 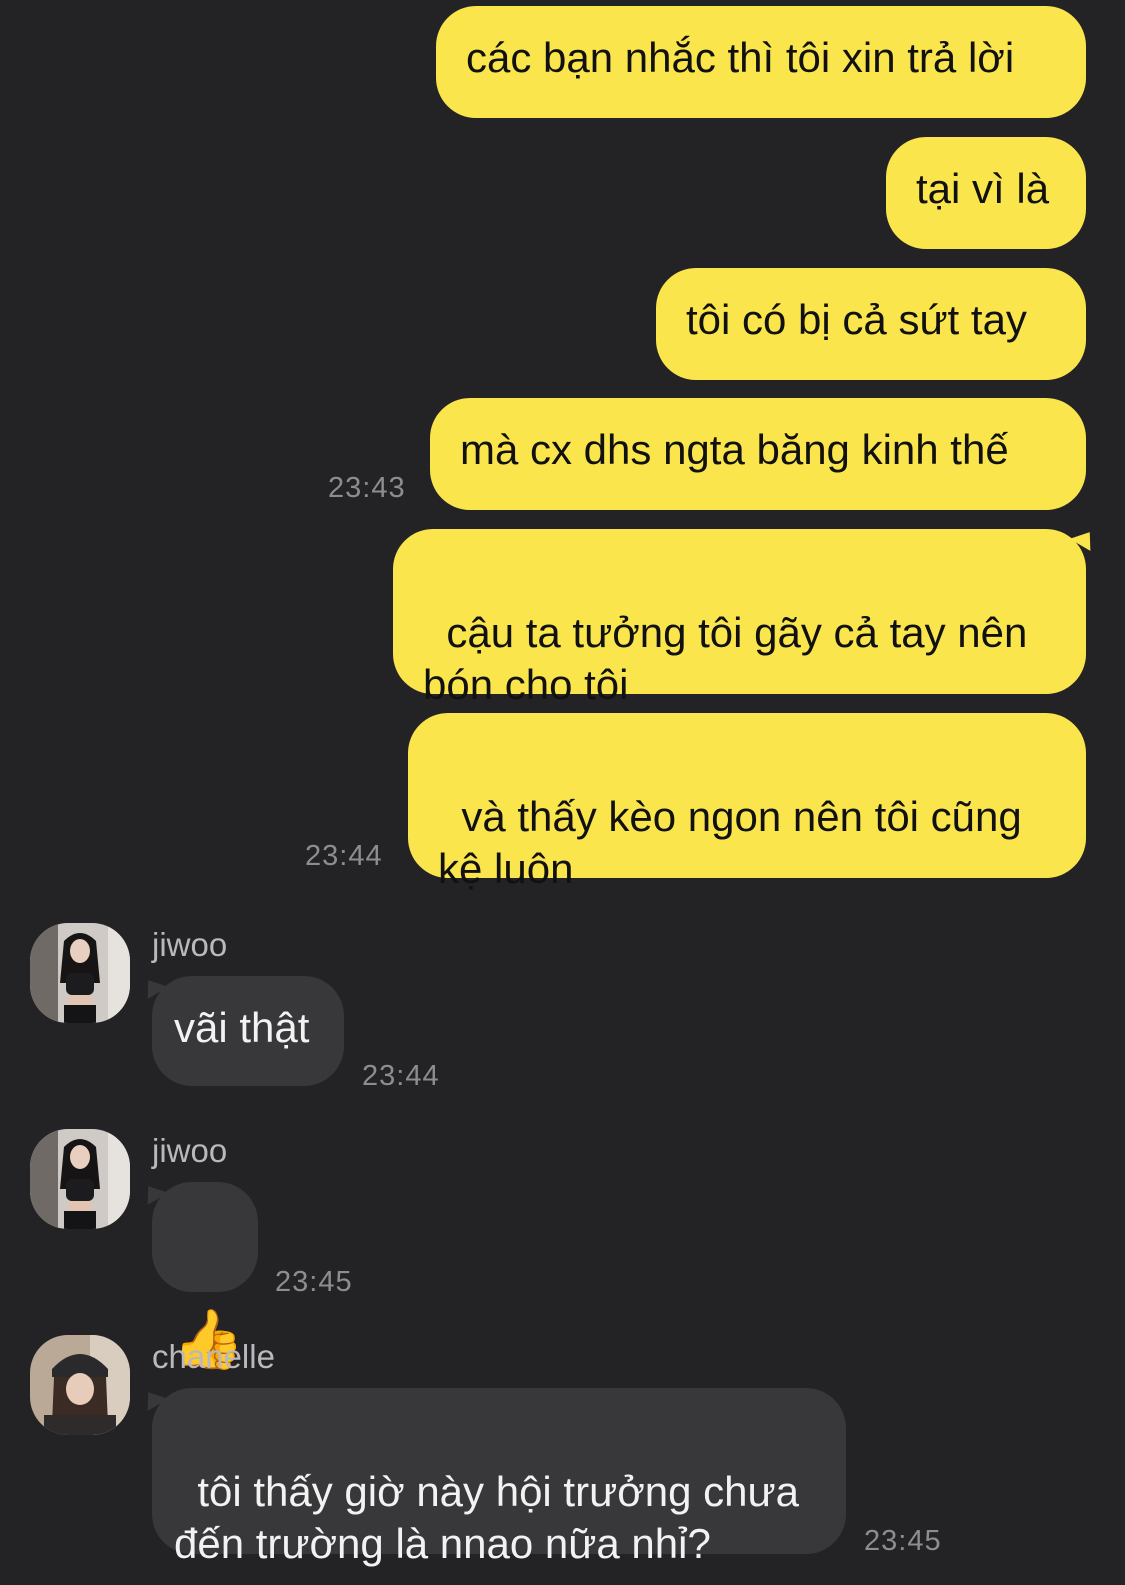 I want to click on message-text: mà cx dhs ngta băng kinh thế, so click(x=734, y=449).